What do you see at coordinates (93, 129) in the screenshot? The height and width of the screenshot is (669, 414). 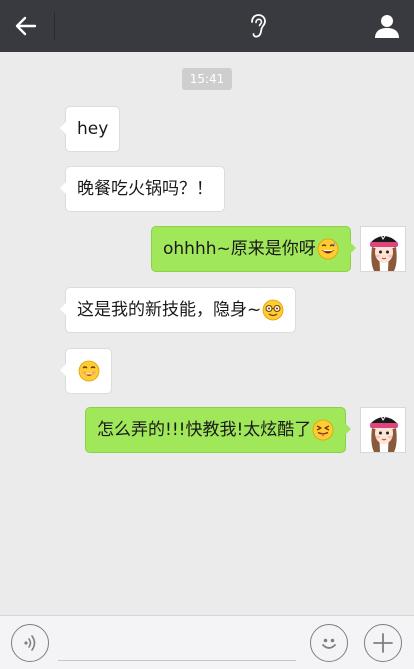 I see `message-text: hey` at bounding box center [93, 129].